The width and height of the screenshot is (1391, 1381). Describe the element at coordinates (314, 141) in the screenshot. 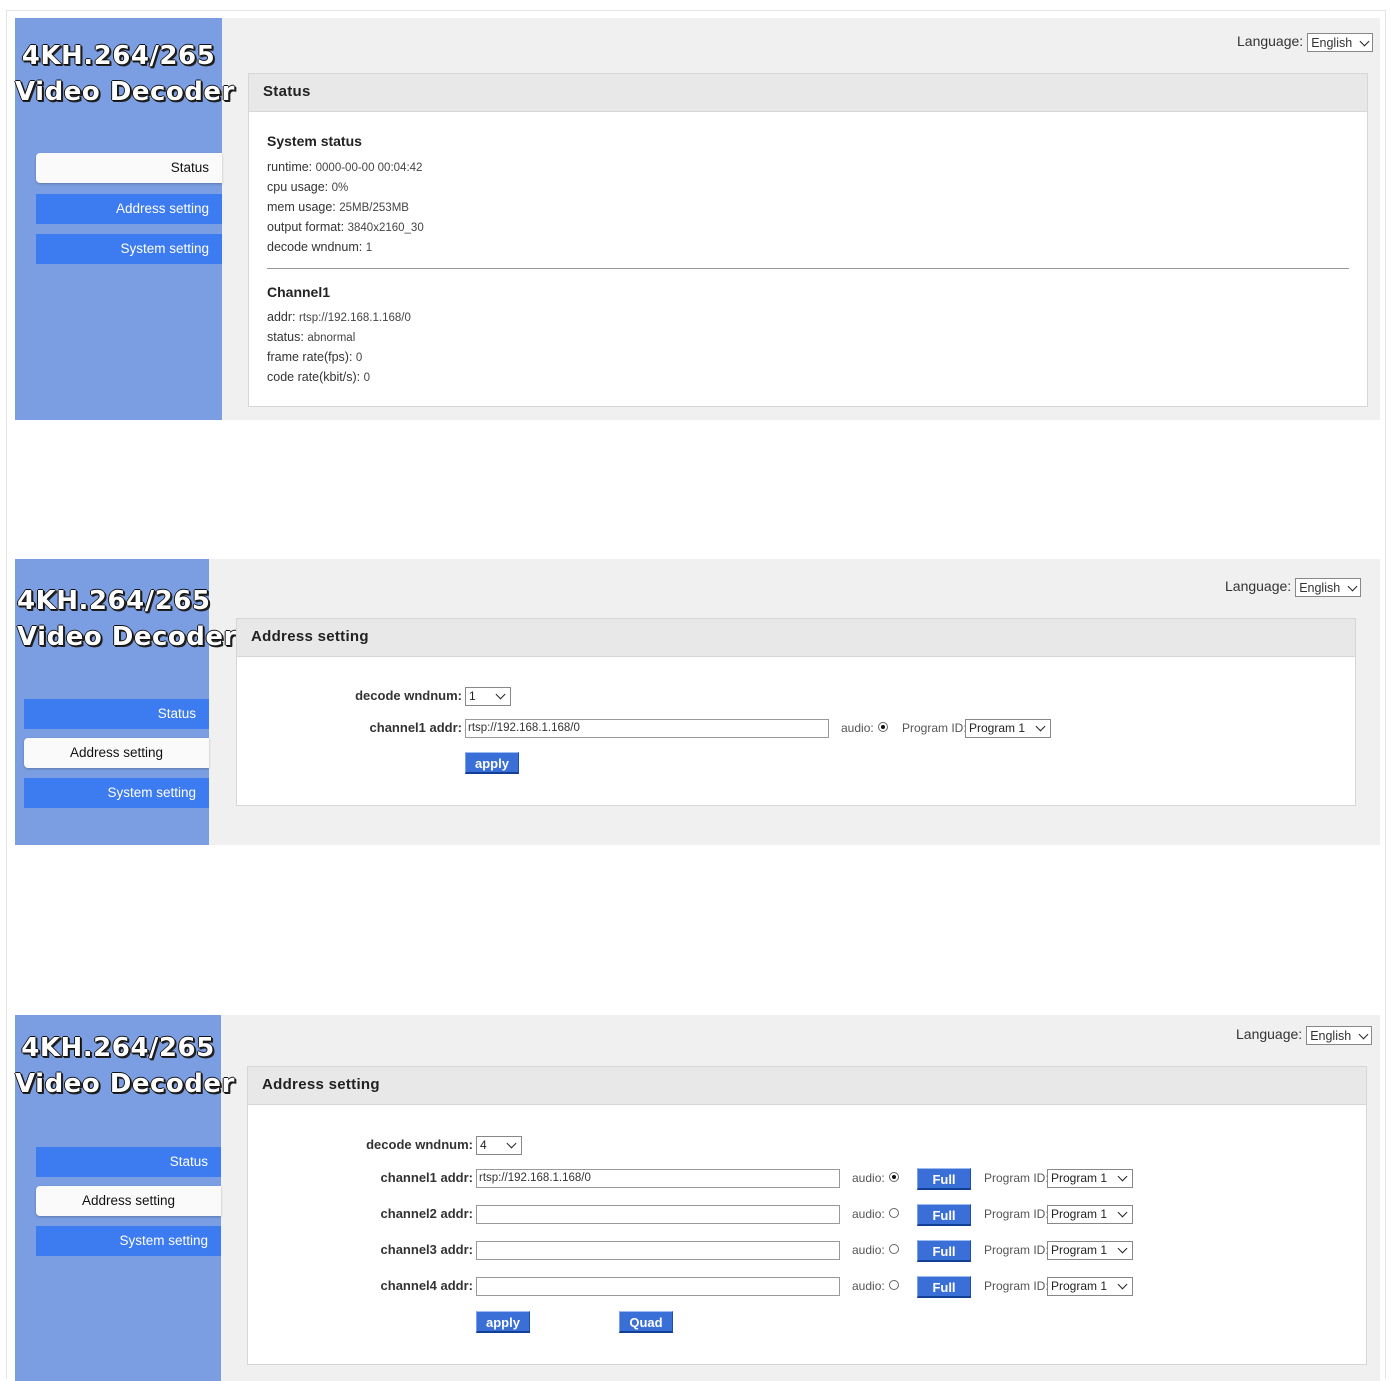

I see `system-status-heading: System status` at that location.